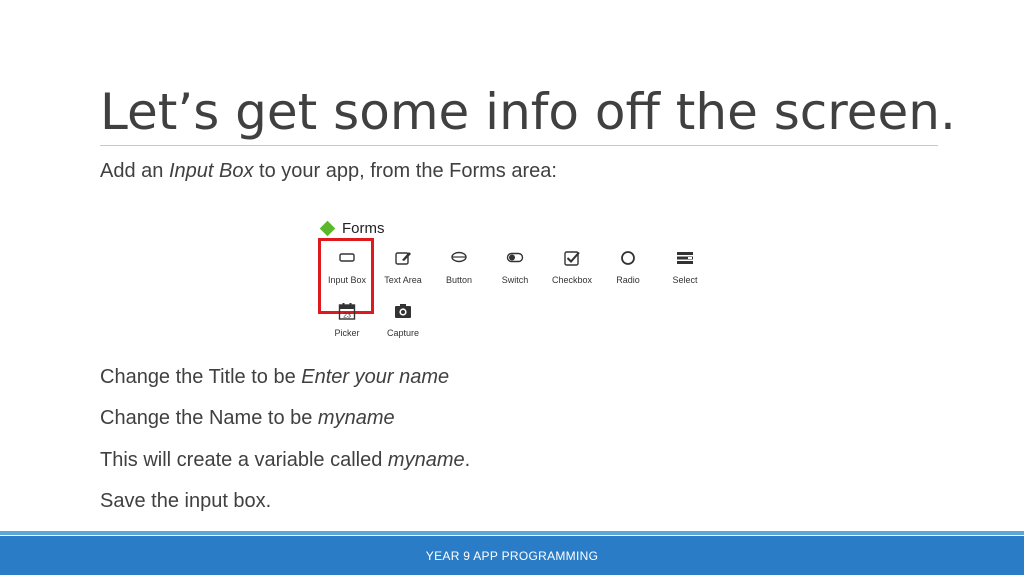 Image resolution: width=1024 pixels, height=575 pixels. What do you see at coordinates (685, 280) in the screenshot?
I see `widget-label: Select` at bounding box center [685, 280].